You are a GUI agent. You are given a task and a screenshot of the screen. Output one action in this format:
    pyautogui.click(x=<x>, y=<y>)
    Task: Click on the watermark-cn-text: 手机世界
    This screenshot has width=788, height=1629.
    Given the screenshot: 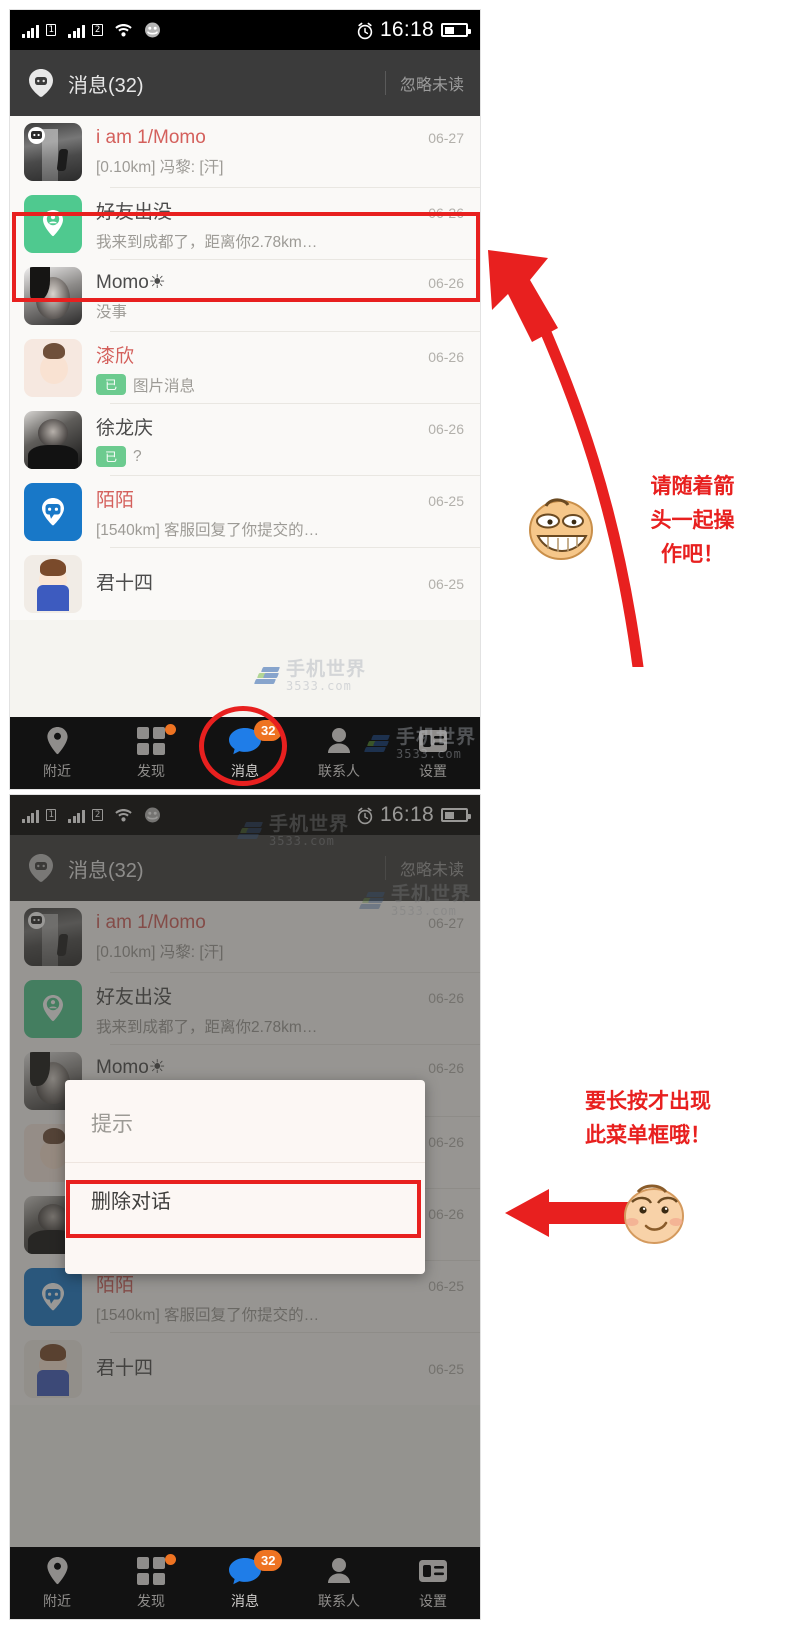 What is the action you would take?
    pyautogui.click(x=326, y=669)
    